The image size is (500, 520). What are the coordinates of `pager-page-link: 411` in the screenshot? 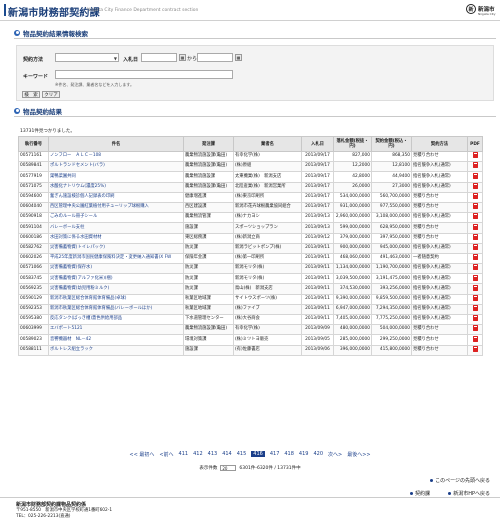 It's located at (184, 454).